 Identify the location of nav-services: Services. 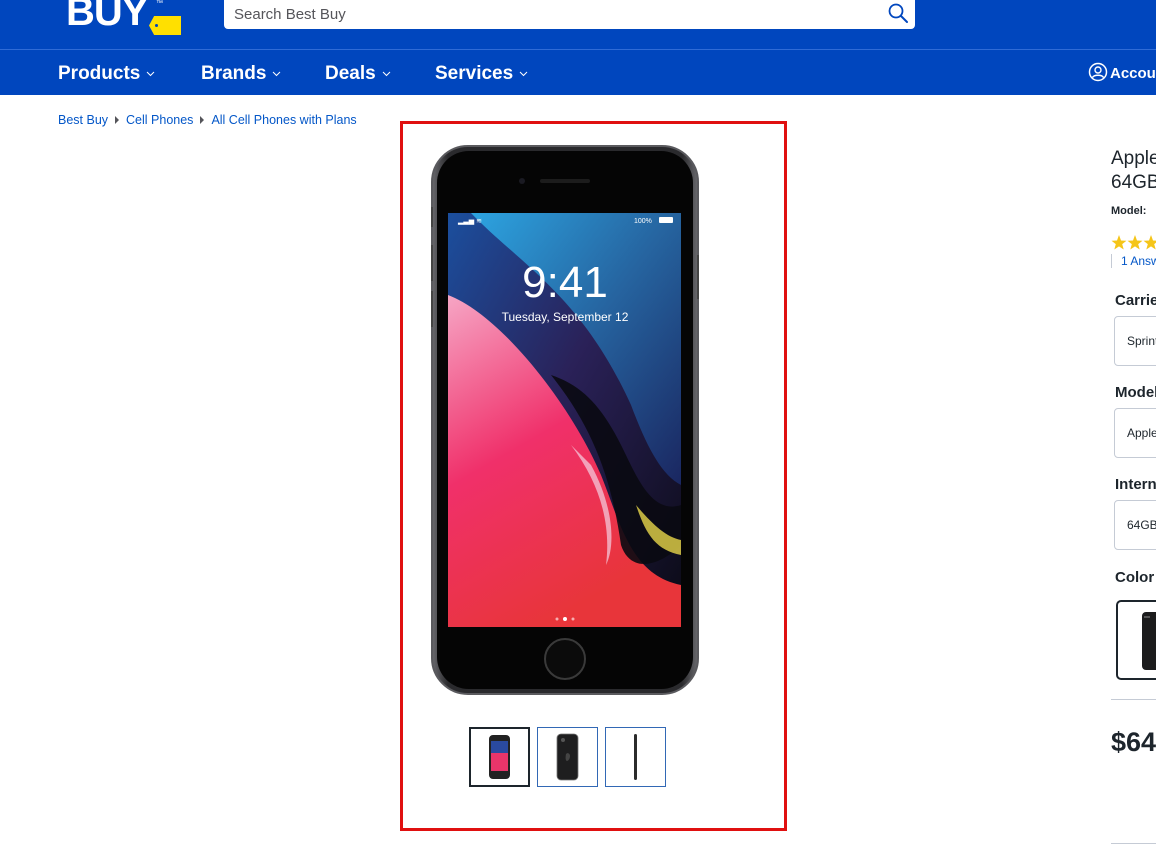
(481, 72).